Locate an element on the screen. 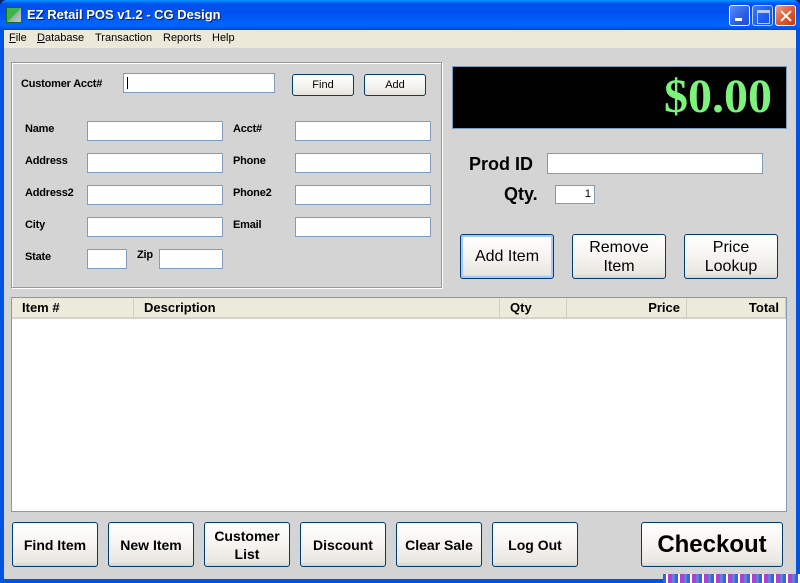  acct-input is located at coordinates (363, 131).